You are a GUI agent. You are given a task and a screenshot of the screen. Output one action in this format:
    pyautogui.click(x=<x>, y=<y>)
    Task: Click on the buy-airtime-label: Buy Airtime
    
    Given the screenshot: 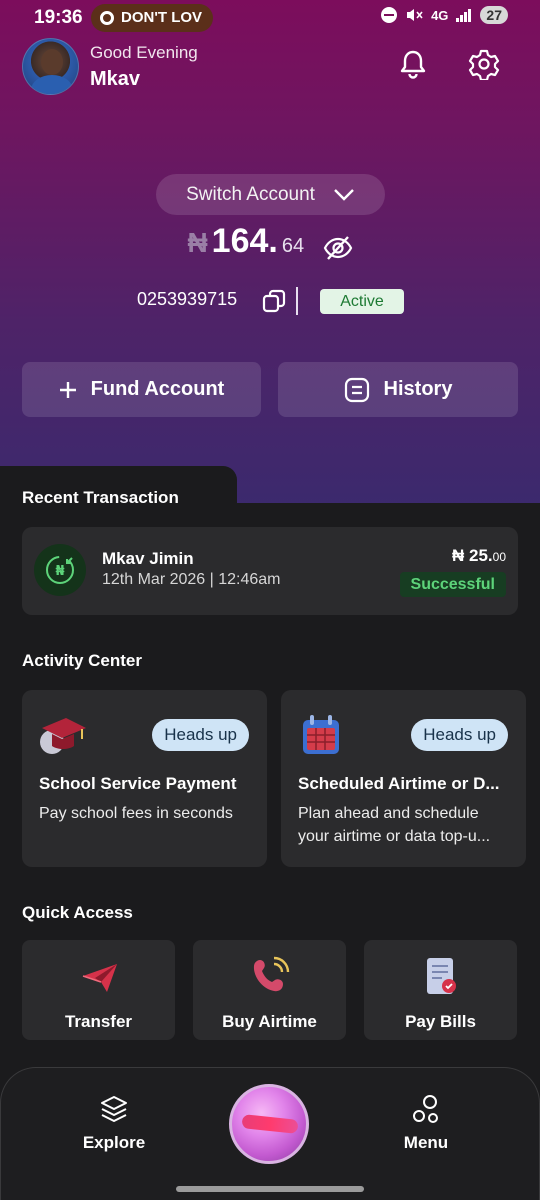 What is the action you would take?
    pyautogui.click(x=269, y=1021)
    